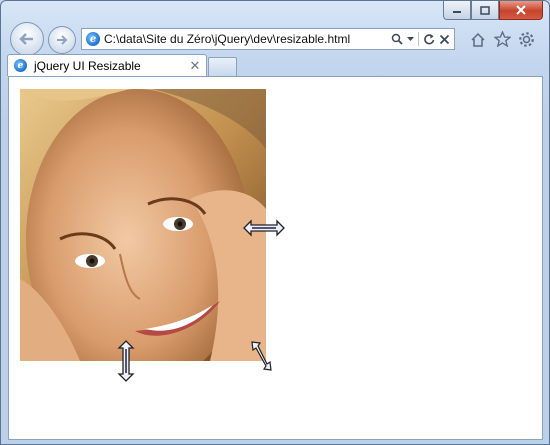 This screenshot has height=445, width=550. I want to click on tab-jquery-ui-resizable: e jQuery UI Resizable ✕, so click(107, 65).